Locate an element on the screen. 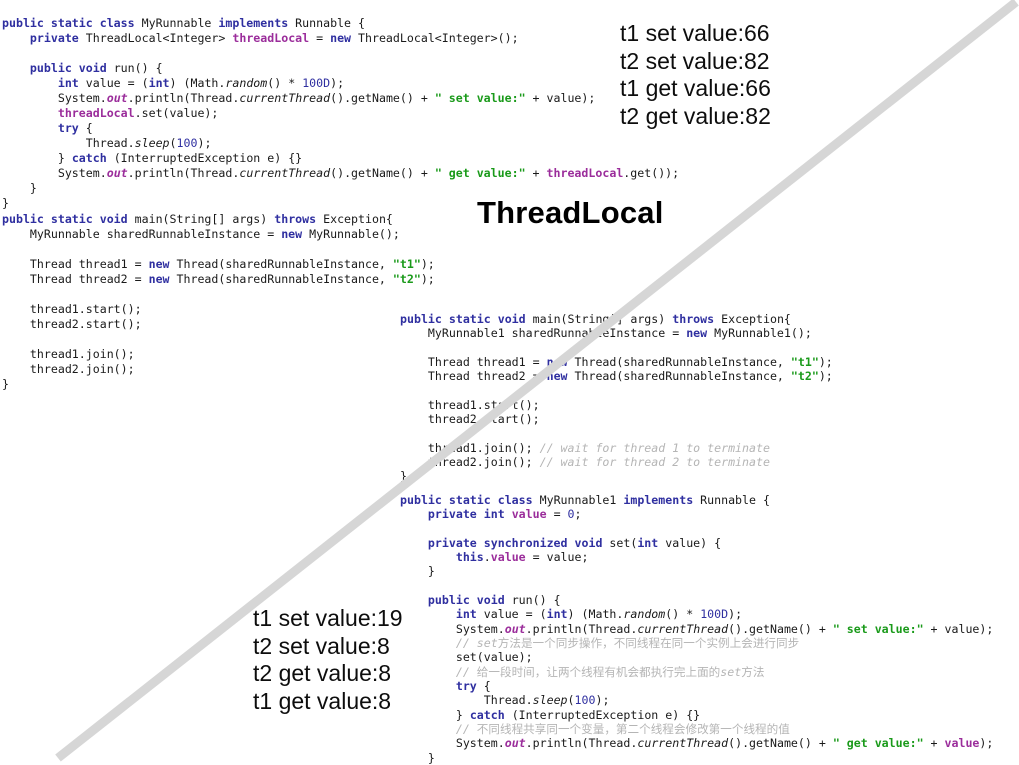 This screenshot has height=765, width=1019. code-token: MyRunnable is located at coordinates (180, 22).